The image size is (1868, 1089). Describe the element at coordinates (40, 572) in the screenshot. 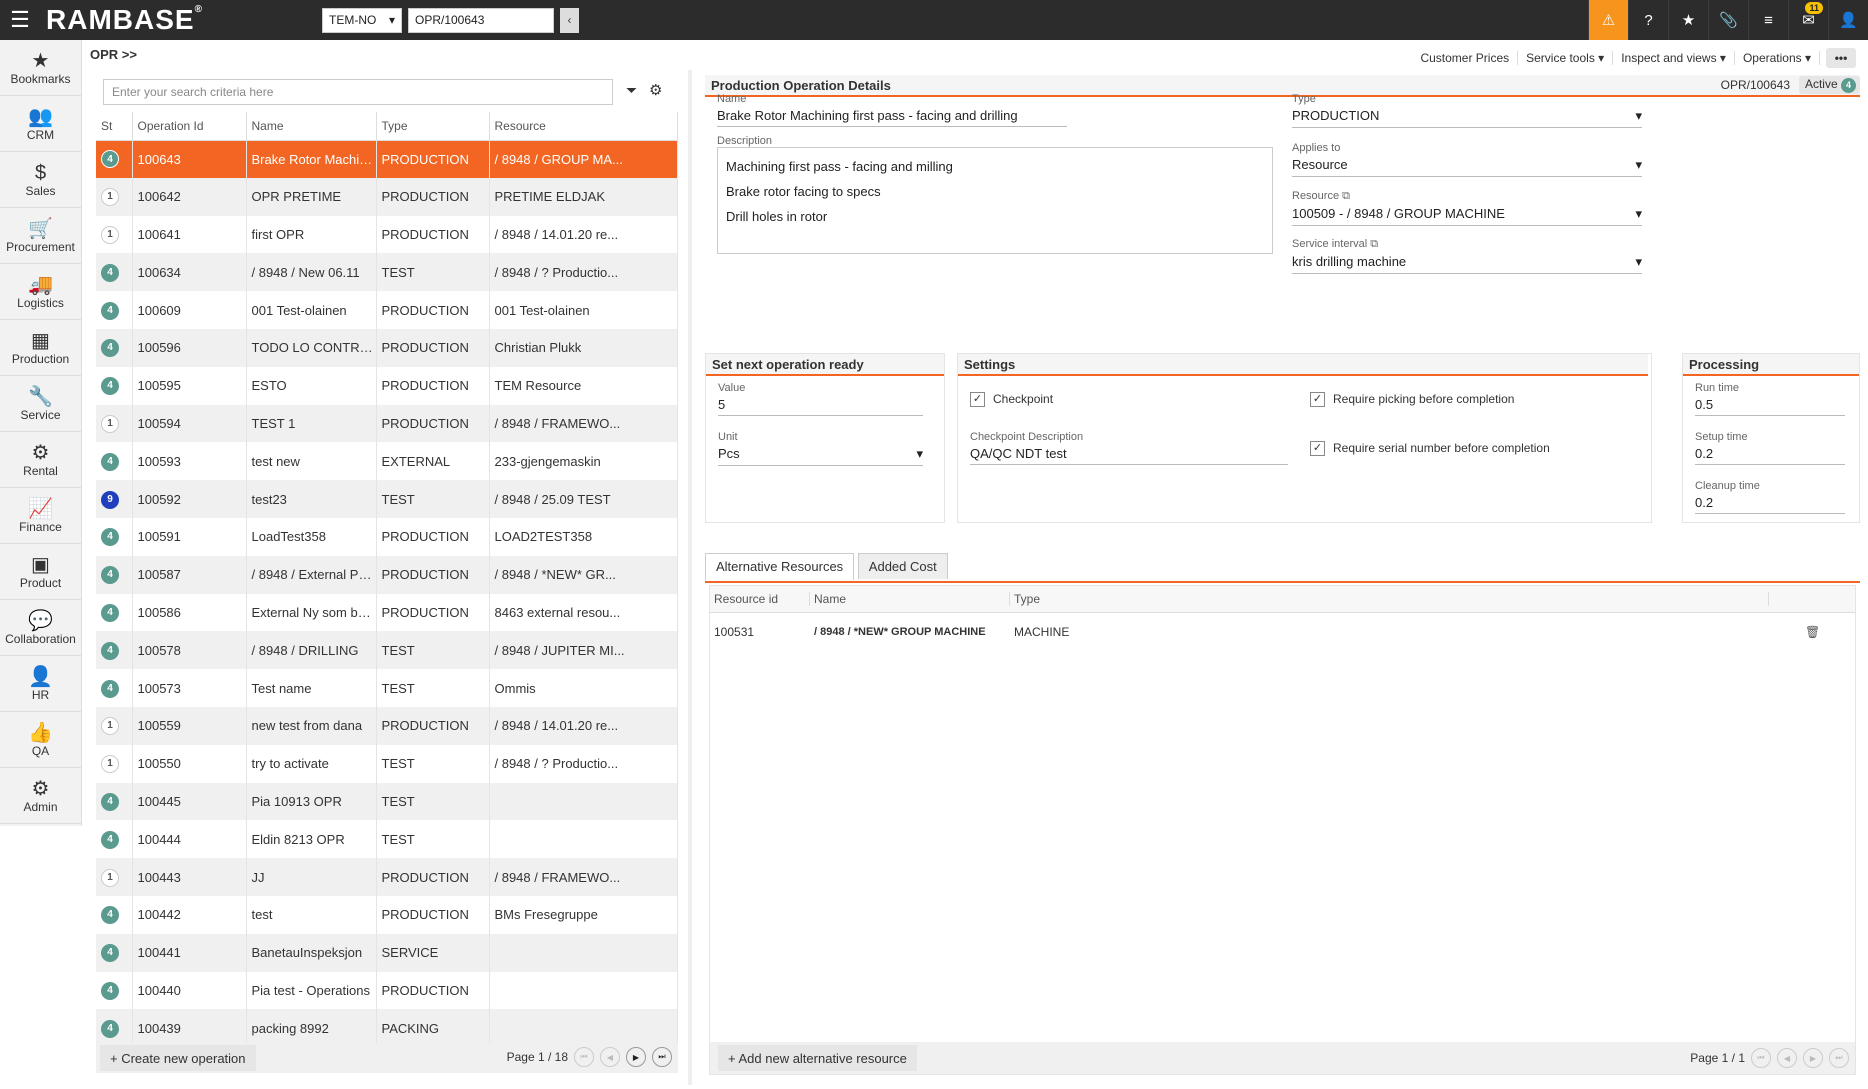

I see `sidebar-item-product: ▣ Product` at that location.